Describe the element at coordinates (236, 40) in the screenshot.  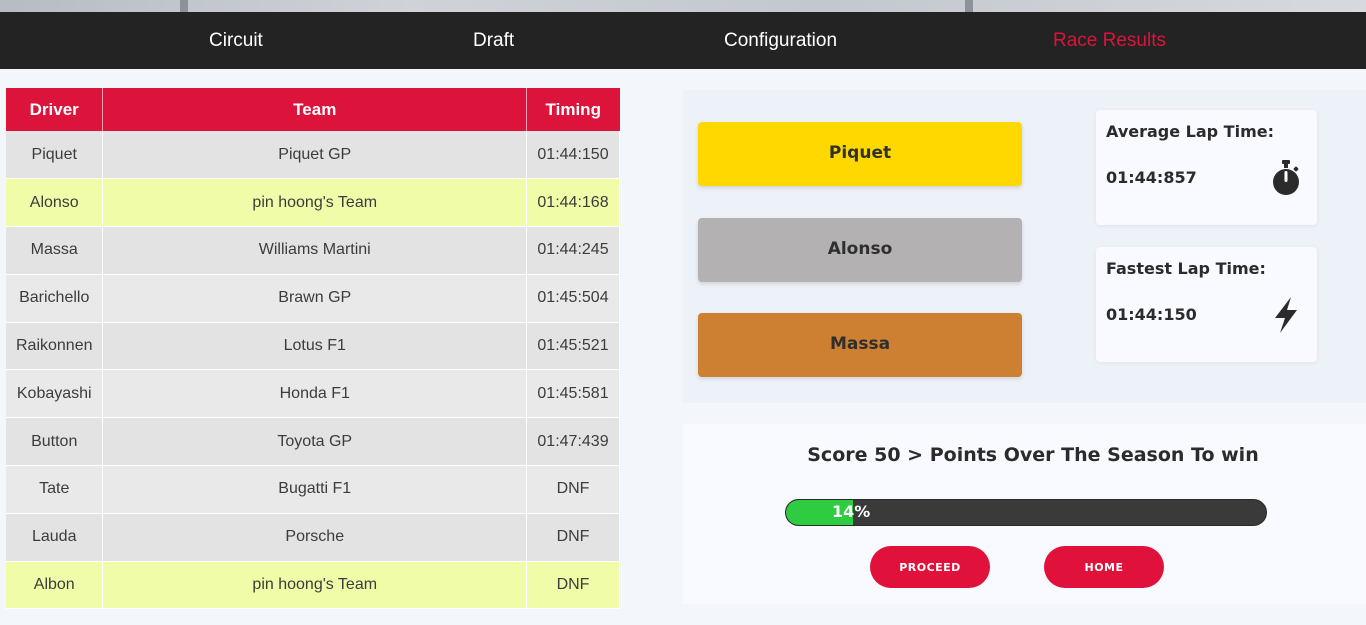
I see `nav-item-circuit: Circuit` at that location.